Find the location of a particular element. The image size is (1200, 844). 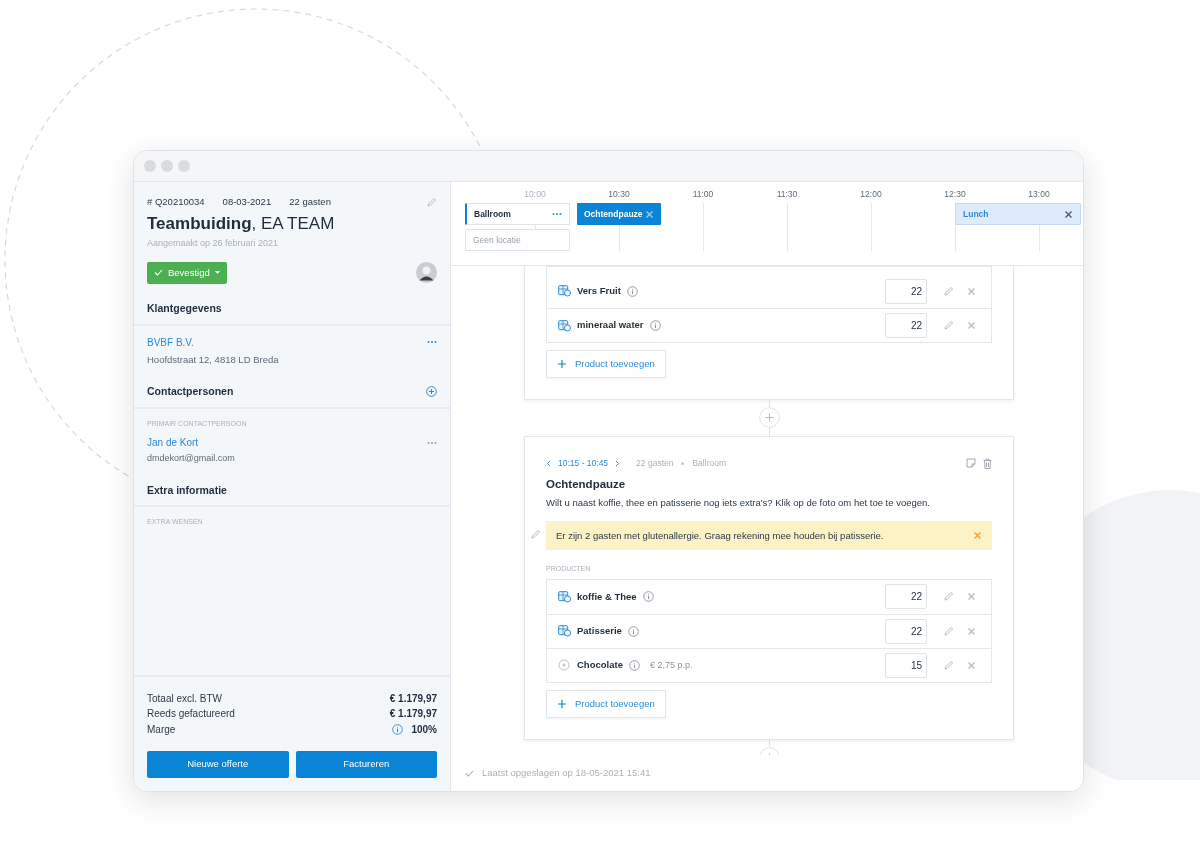

event-label: Ballroom is located at coordinates (492, 214).